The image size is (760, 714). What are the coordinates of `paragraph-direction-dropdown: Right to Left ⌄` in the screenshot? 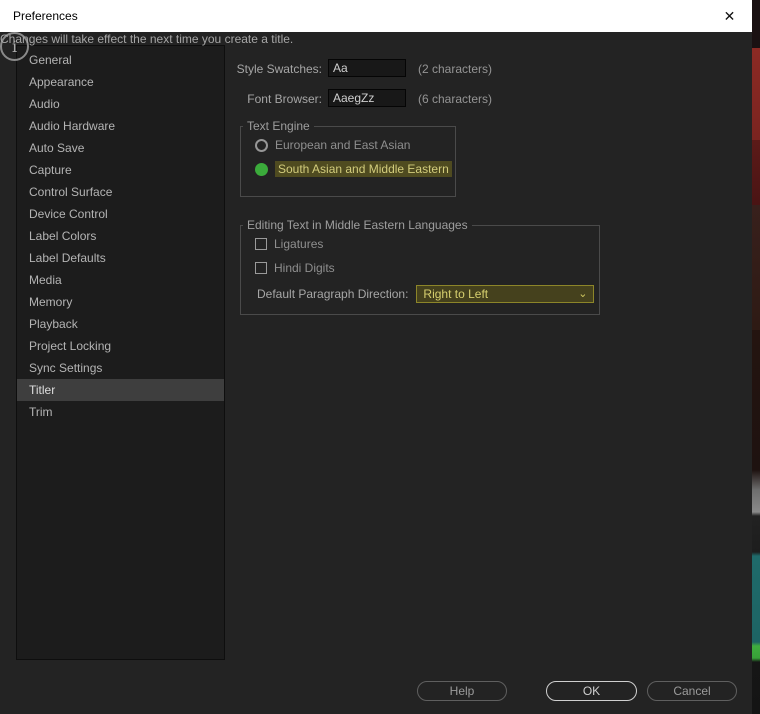 It's located at (505, 294).